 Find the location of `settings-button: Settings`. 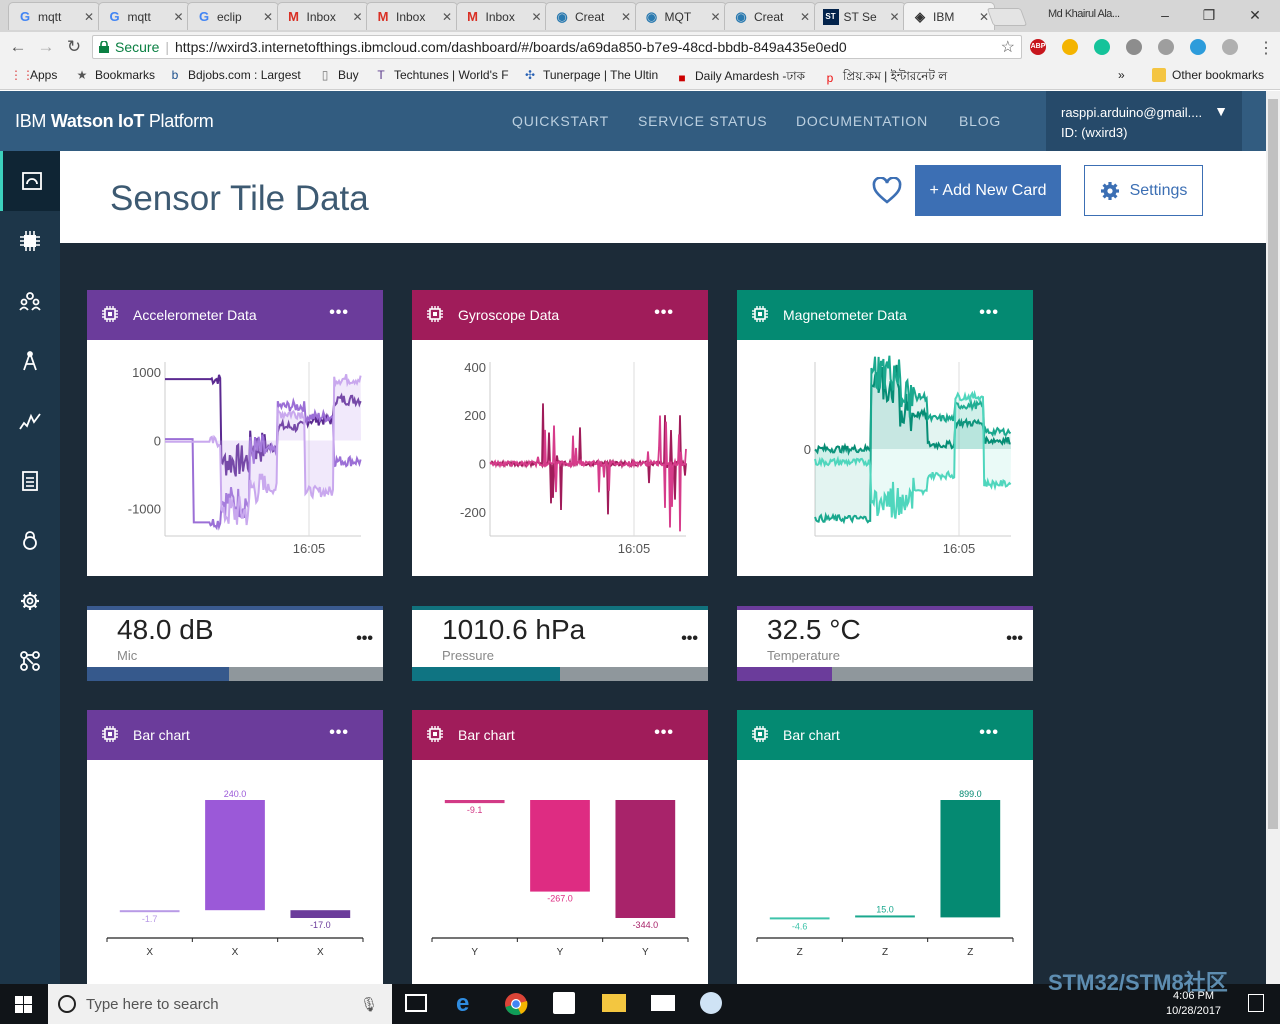

settings-button: Settings is located at coordinates (1143, 190).